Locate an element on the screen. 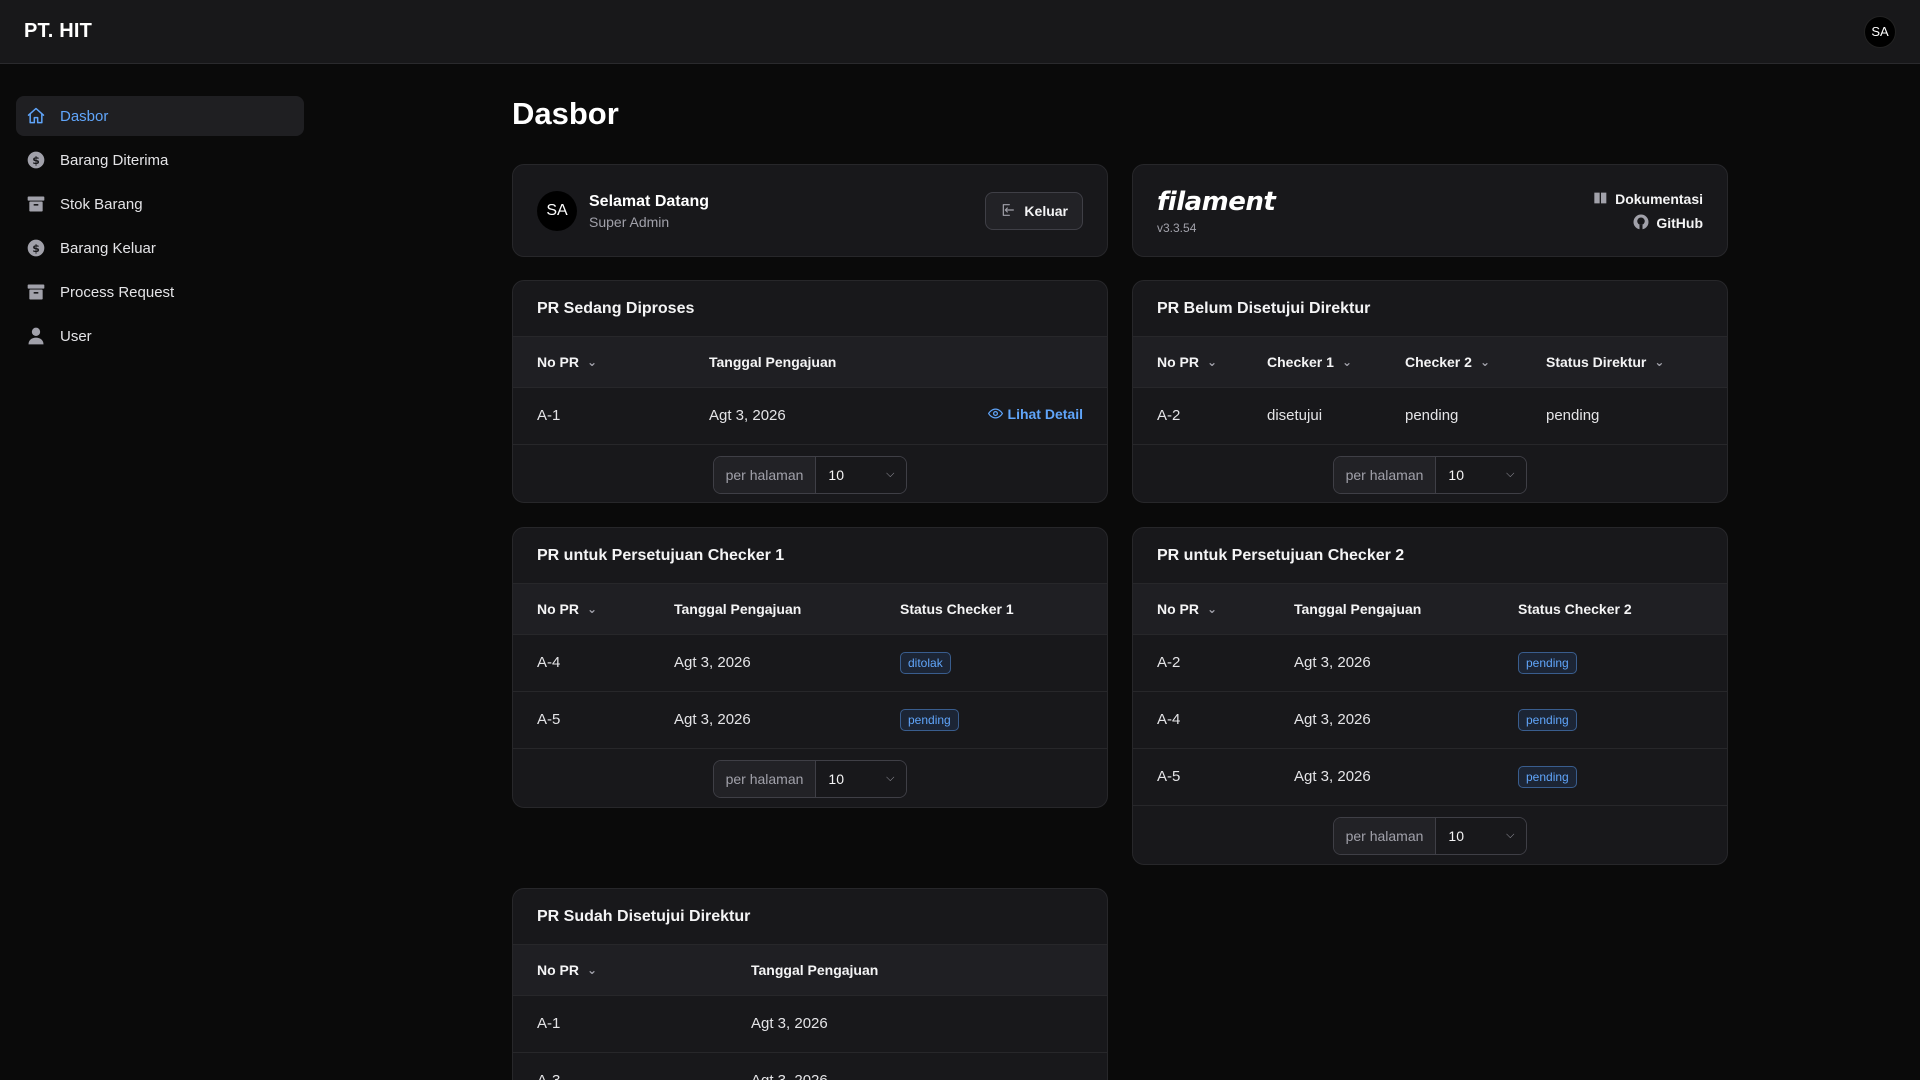 This screenshot has height=1080, width=1920. cell-no-pr: A-3 is located at coordinates (620, 1066).